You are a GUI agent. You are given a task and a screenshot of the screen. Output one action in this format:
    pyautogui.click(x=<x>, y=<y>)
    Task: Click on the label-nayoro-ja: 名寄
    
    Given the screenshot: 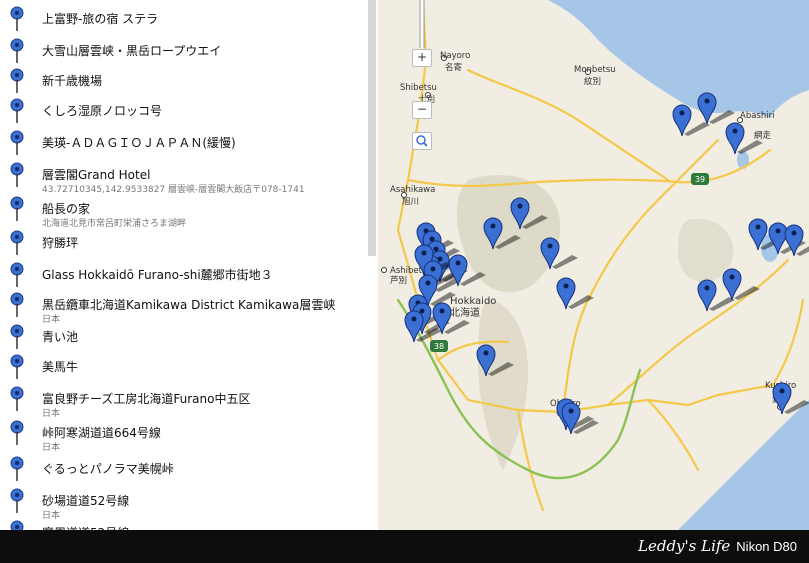 What is the action you would take?
    pyautogui.click(x=454, y=67)
    